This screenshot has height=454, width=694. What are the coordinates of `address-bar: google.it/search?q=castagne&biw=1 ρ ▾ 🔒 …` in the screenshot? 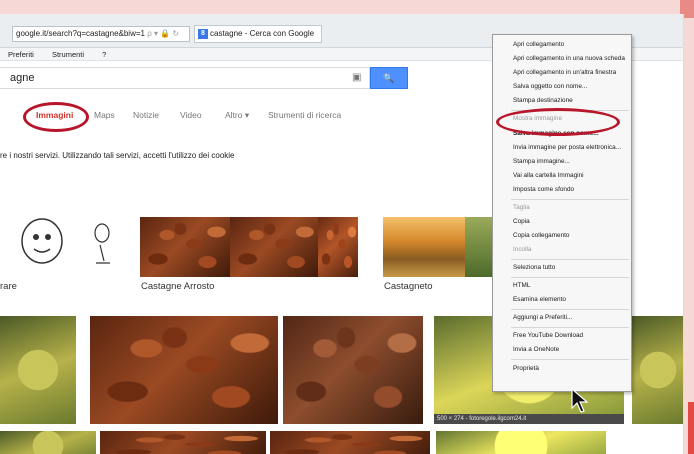 It's located at (101, 34).